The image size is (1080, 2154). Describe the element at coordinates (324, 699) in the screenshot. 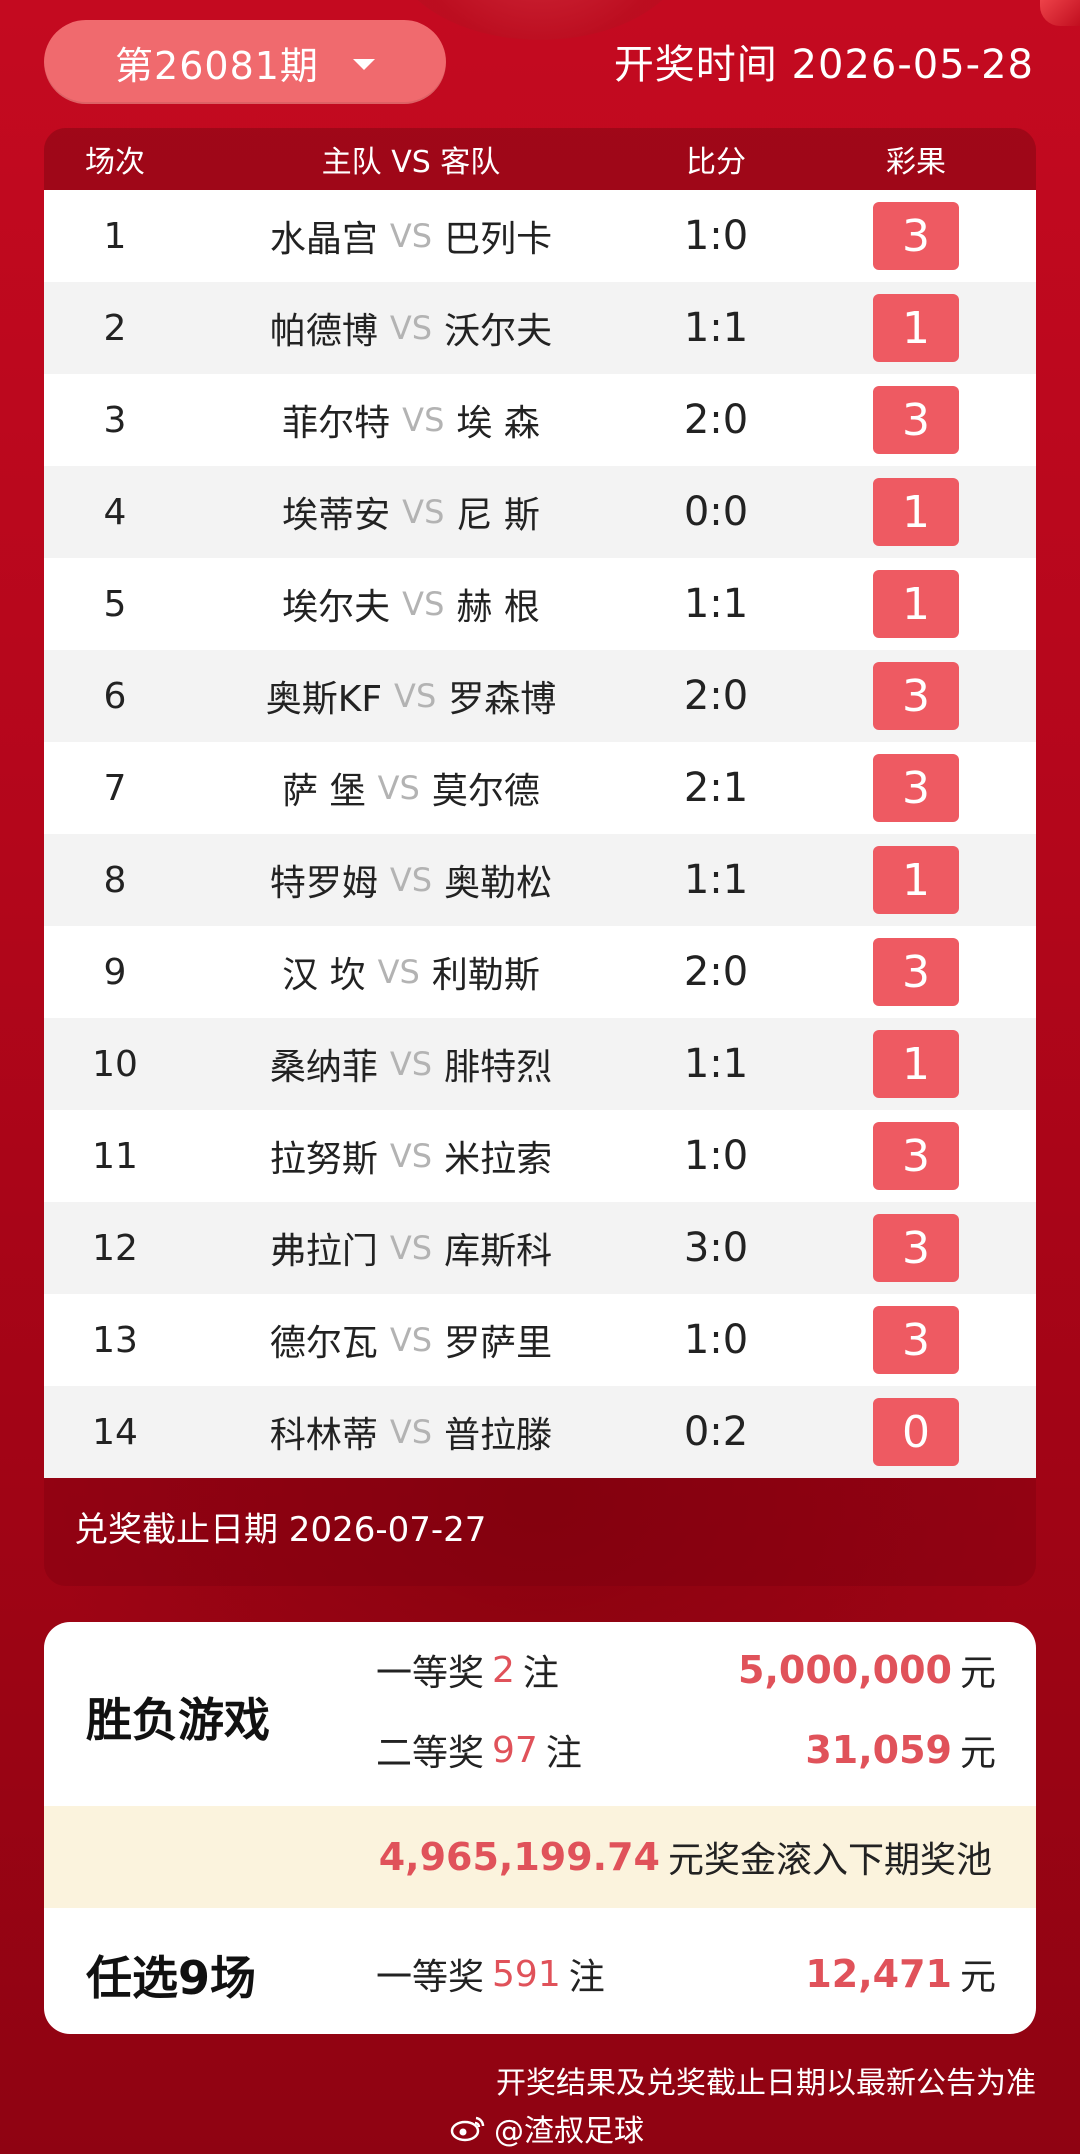

I see `home-team: 奥斯KF` at that location.